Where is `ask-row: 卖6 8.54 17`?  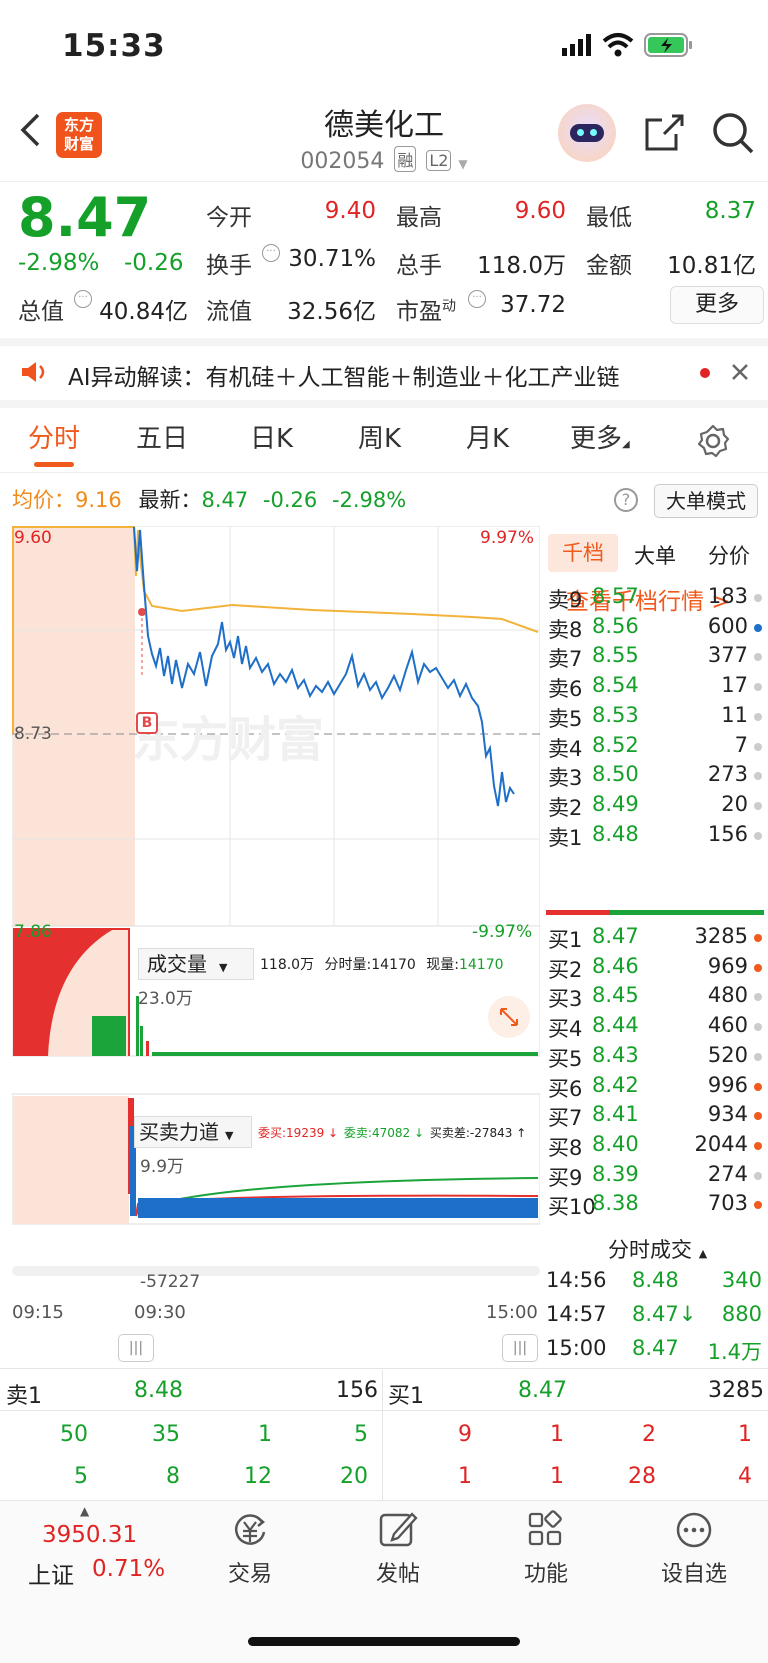
ask-row: 卖6 8.54 17 is located at coordinates (657, 688).